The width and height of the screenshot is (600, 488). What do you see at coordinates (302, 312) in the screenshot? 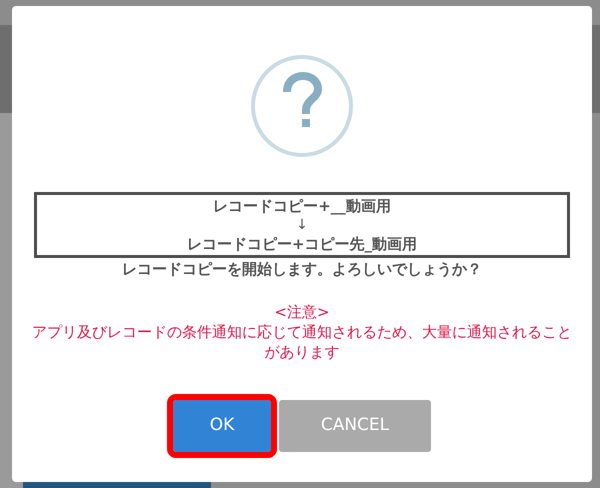
I see `notice-title: <注意>` at bounding box center [302, 312].